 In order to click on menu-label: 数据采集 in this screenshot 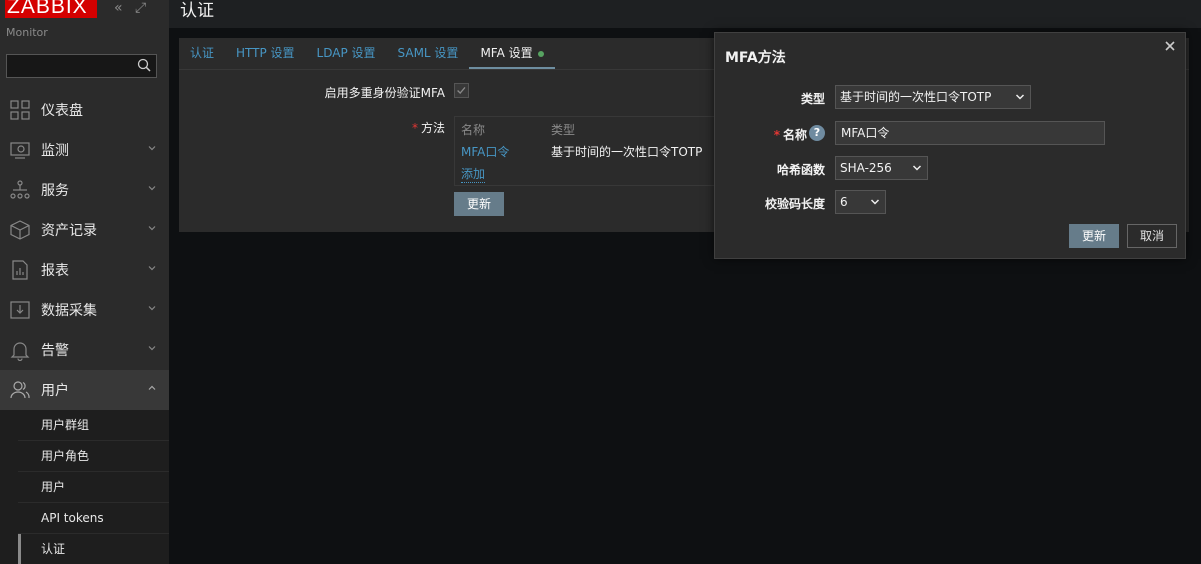, I will do `click(69, 311)`.